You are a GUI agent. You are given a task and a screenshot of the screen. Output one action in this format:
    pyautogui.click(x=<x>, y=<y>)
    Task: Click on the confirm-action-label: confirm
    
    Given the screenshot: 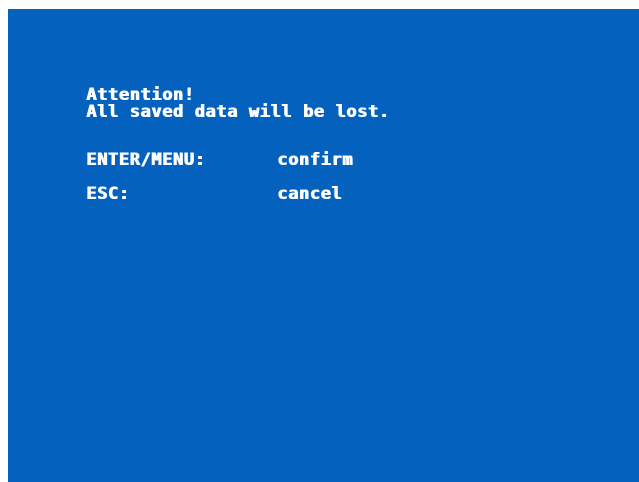 What is the action you would take?
    pyautogui.click(x=315, y=160)
    